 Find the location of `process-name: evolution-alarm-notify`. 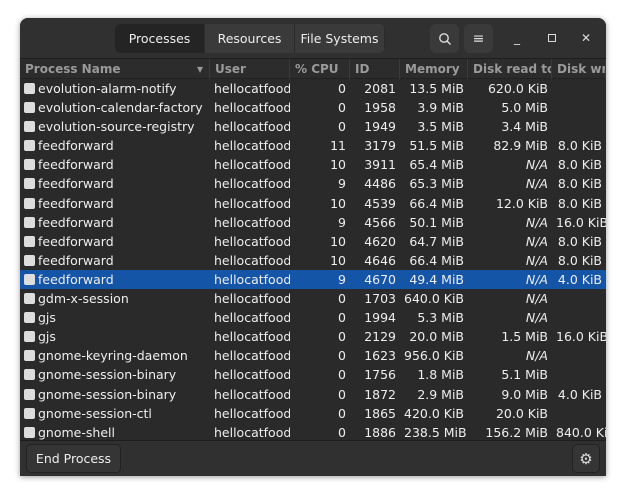

process-name: evolution-alarm-notify is located at coordinates (107, 88).